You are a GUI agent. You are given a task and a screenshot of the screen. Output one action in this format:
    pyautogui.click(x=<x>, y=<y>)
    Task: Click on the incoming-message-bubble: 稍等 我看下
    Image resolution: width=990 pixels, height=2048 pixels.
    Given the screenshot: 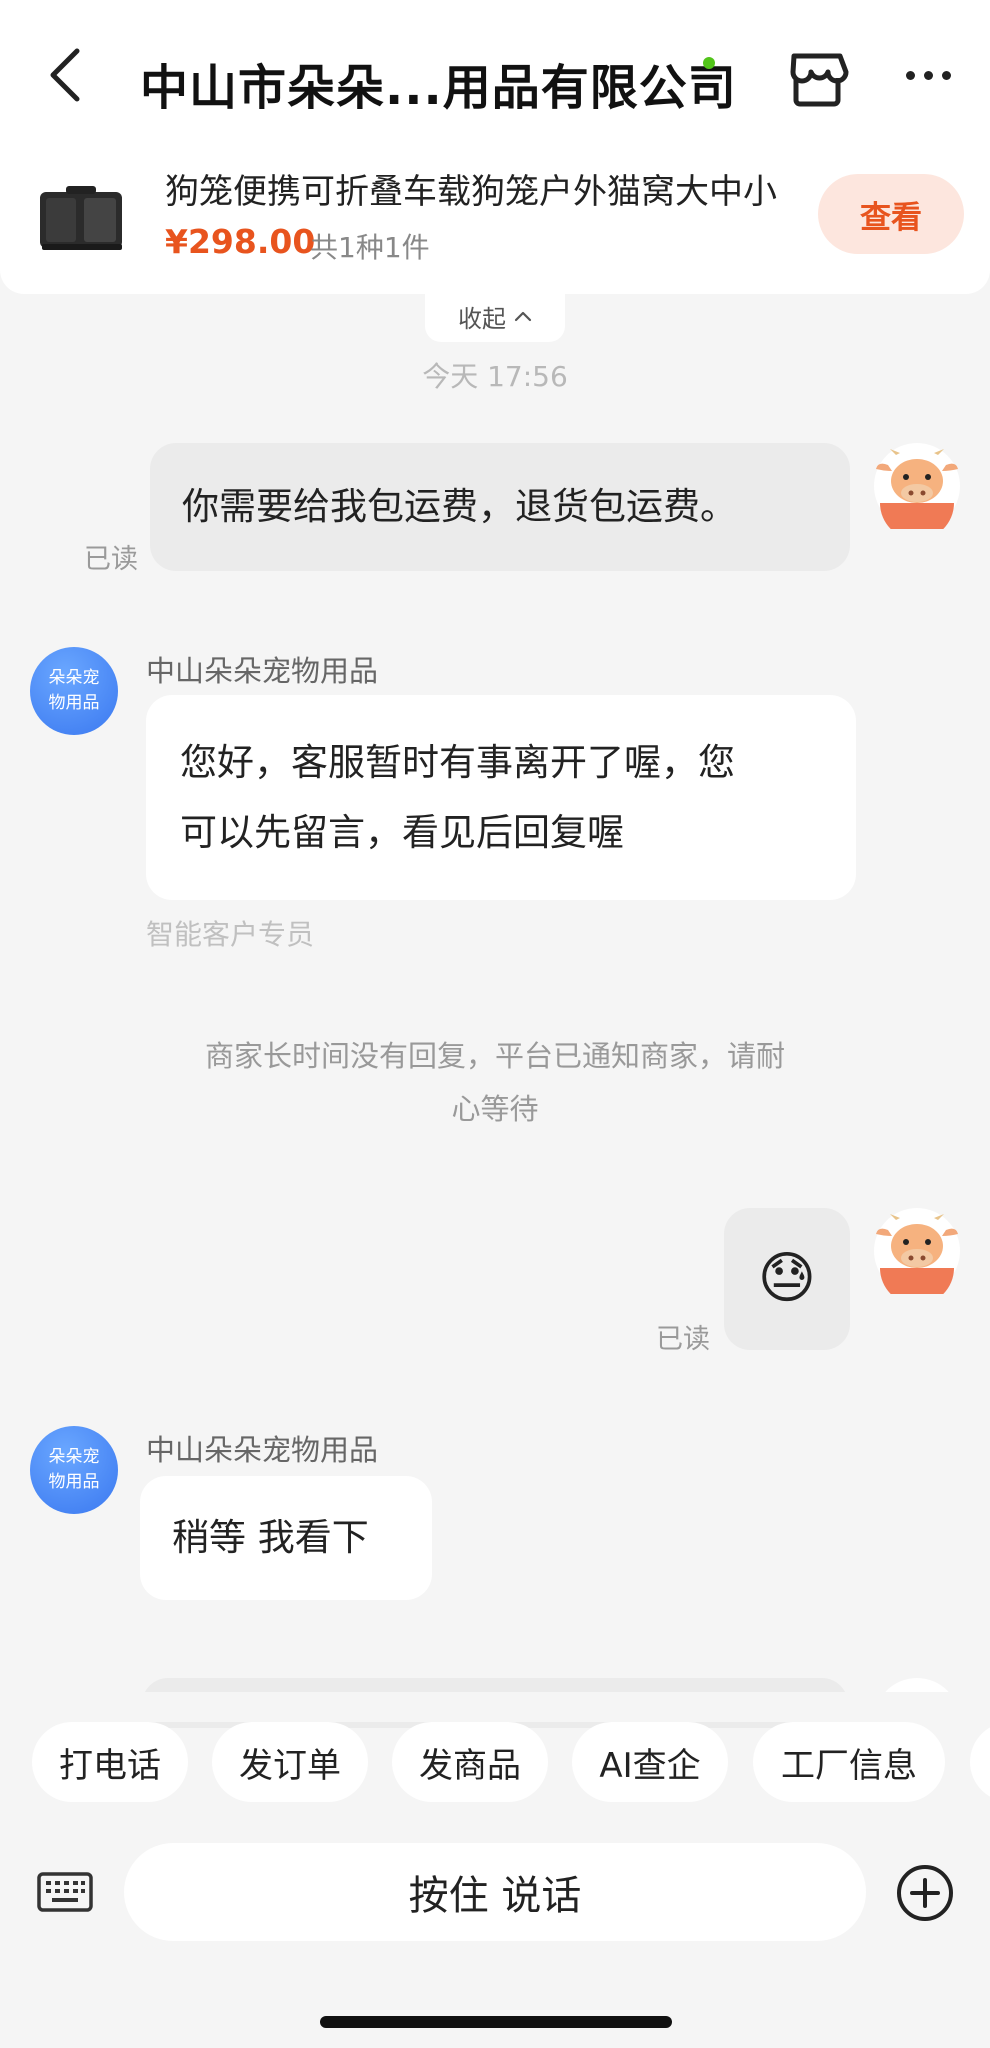 What is the action you would take?
    pyautogui.click(x=286, y=1538)
    